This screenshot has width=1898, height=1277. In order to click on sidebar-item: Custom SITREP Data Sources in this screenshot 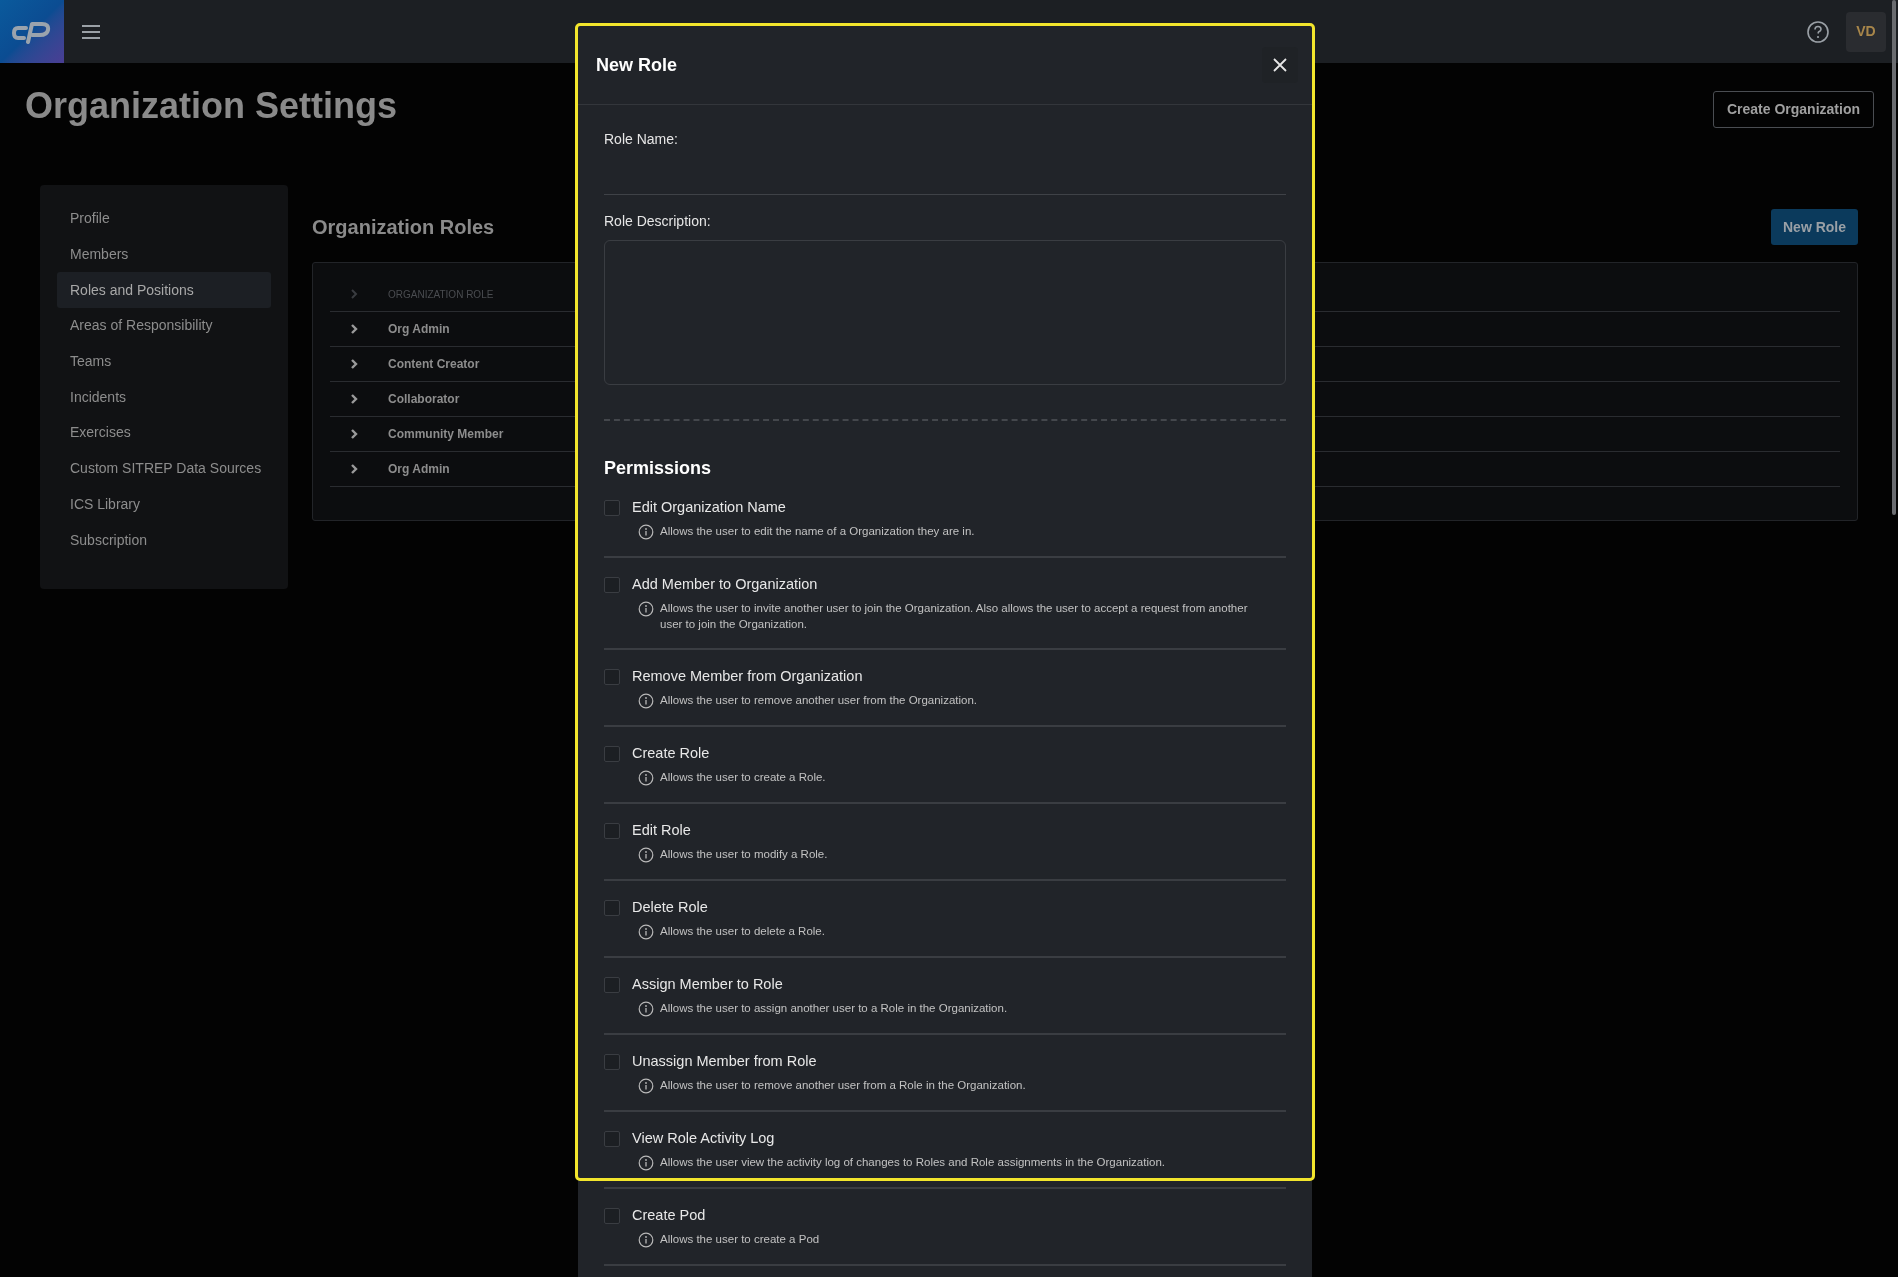, I will do `click(164, 468)`.